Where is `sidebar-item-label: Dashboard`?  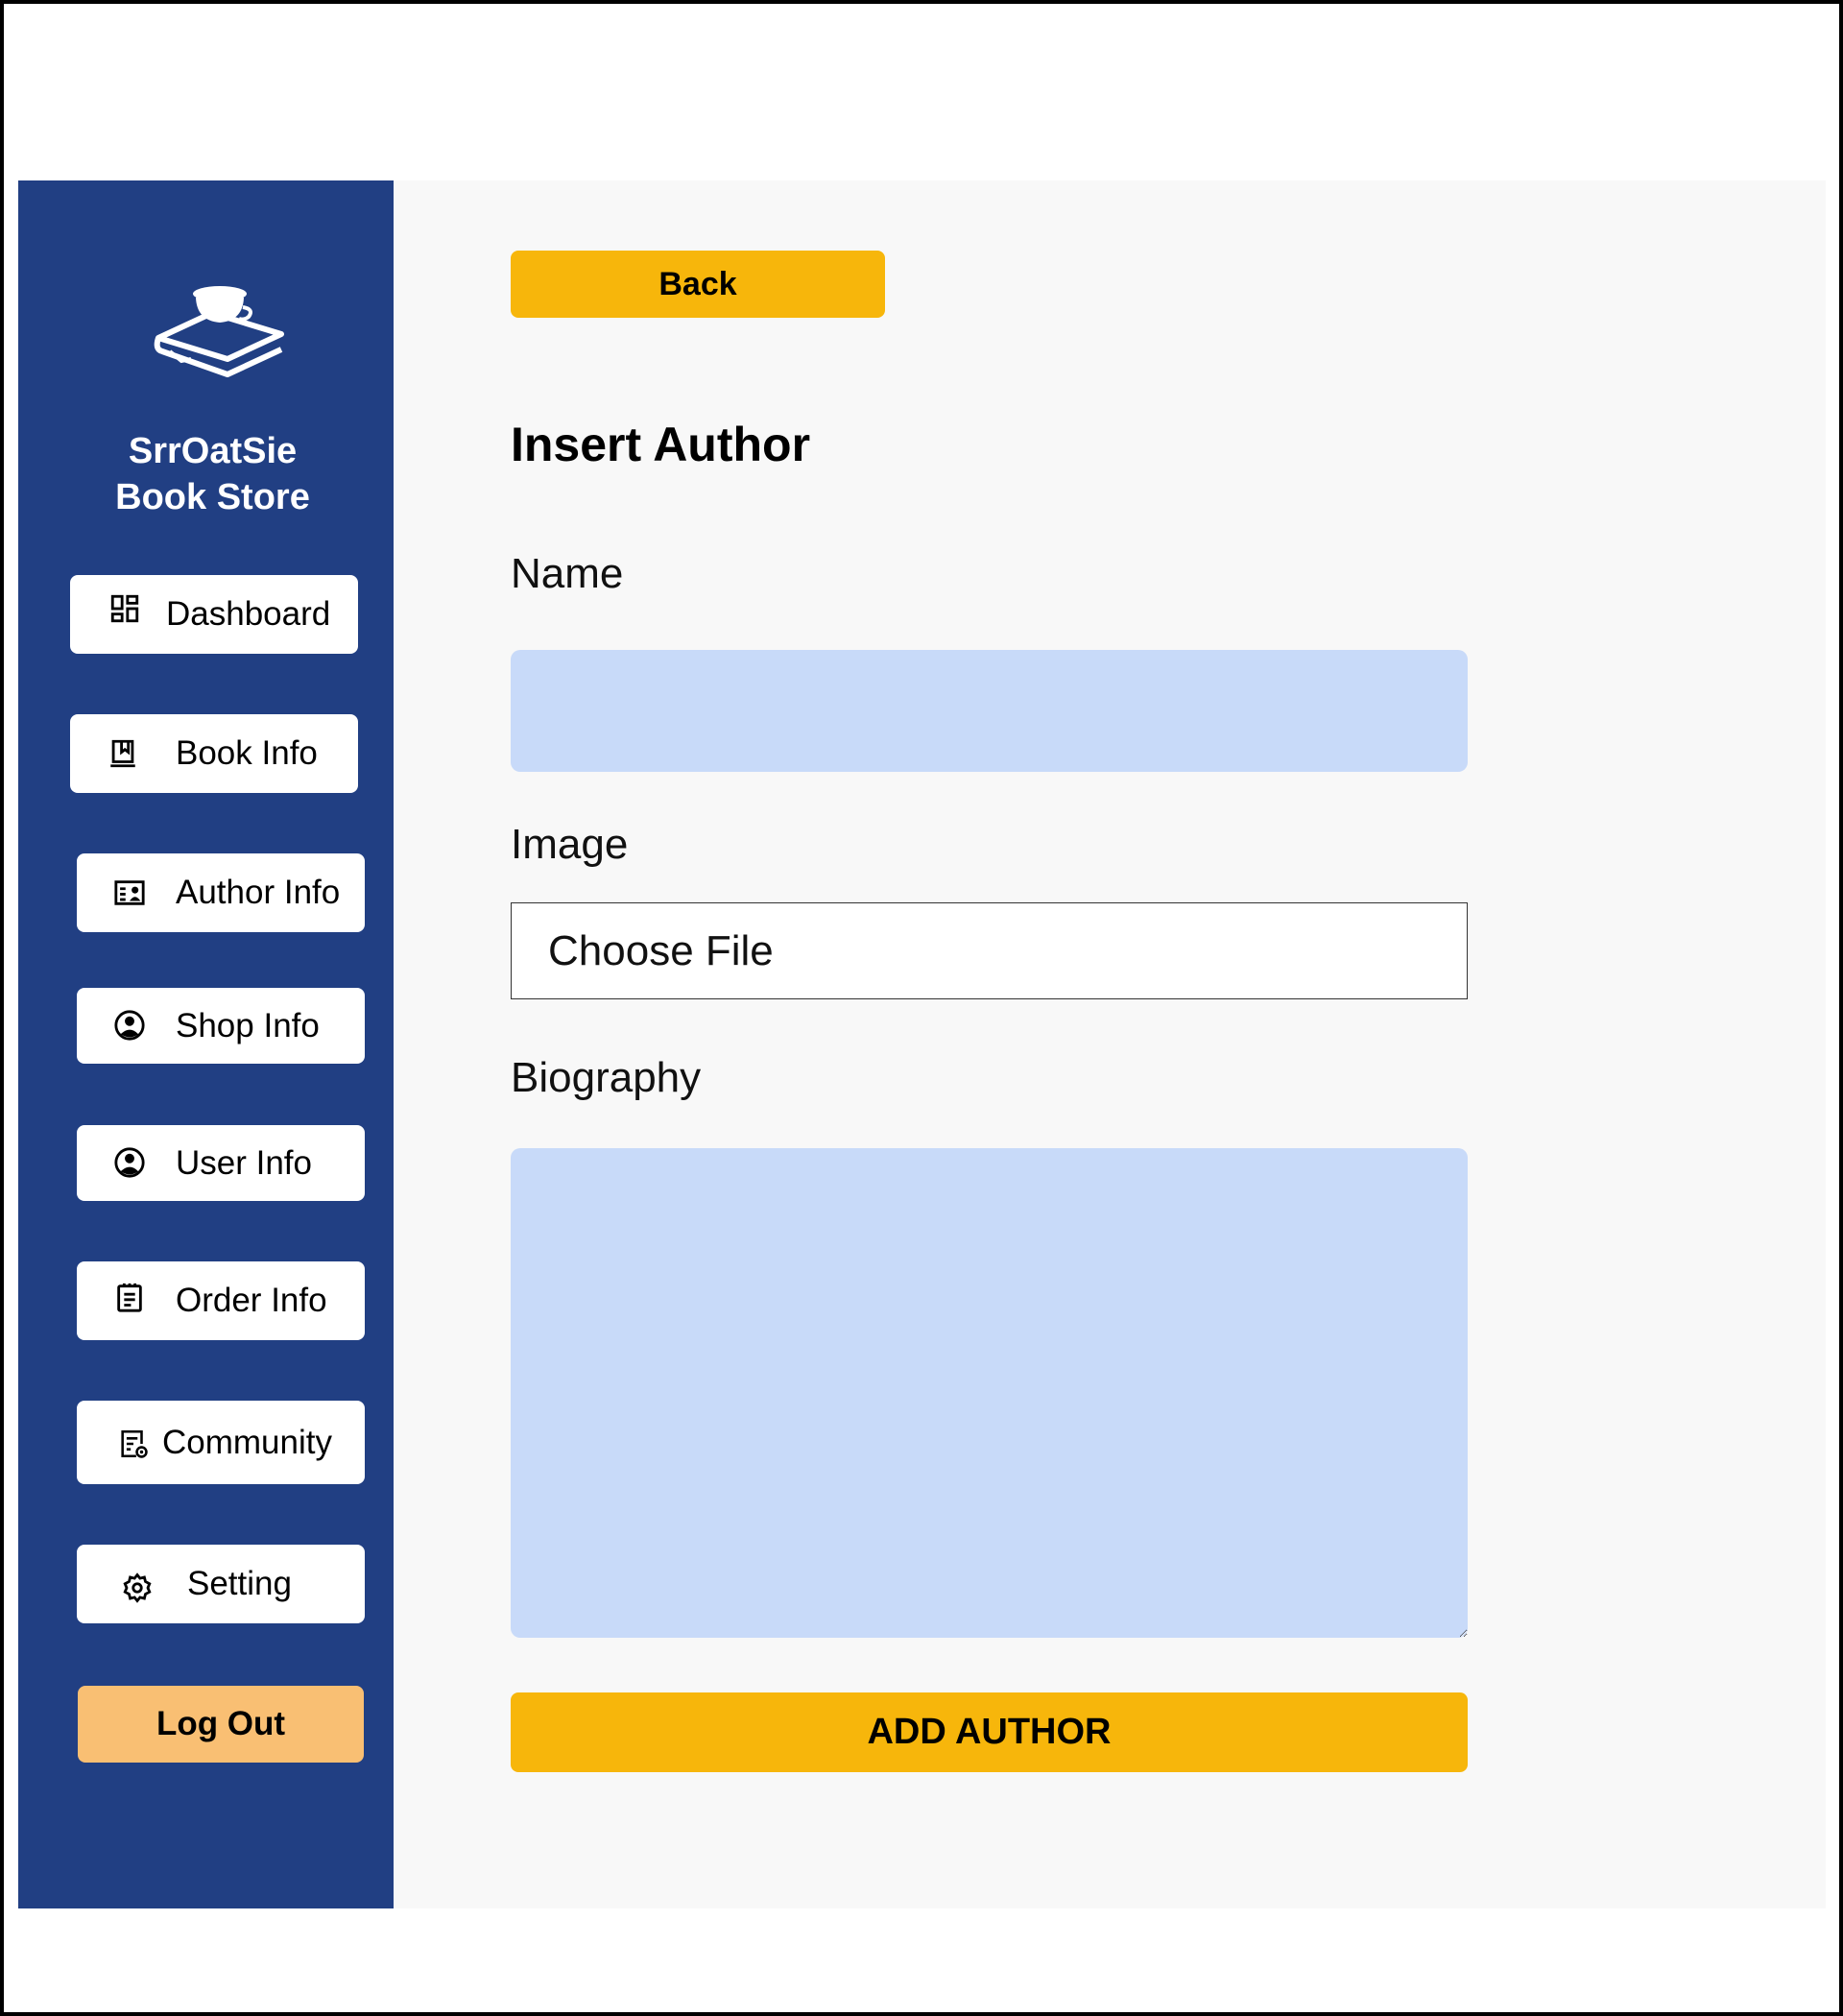
sidebar-item-label: Dashboard is located at coordinates (248, 614).